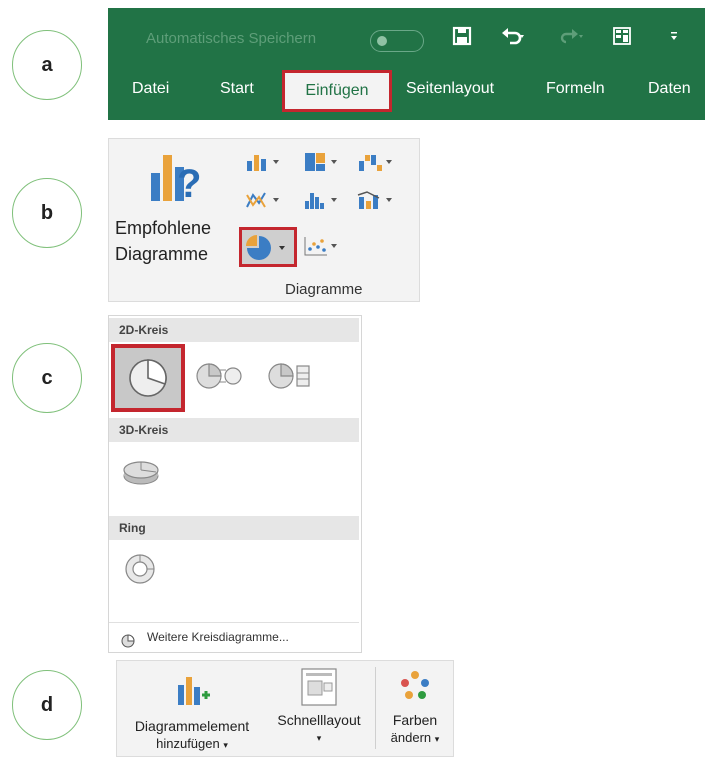 This screenshot has height=757, width=705. What do you see at coordinates (322, 162) in the screenshot?
I see `hierarchy-chart-icon` at bounding box center [322, 162].